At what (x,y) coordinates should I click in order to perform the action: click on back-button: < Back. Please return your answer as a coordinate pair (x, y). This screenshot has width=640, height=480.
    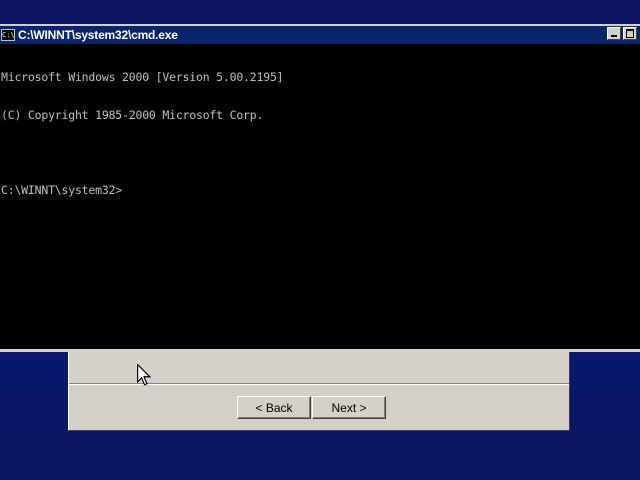
    Looking at the image, I should click on (274, 407).